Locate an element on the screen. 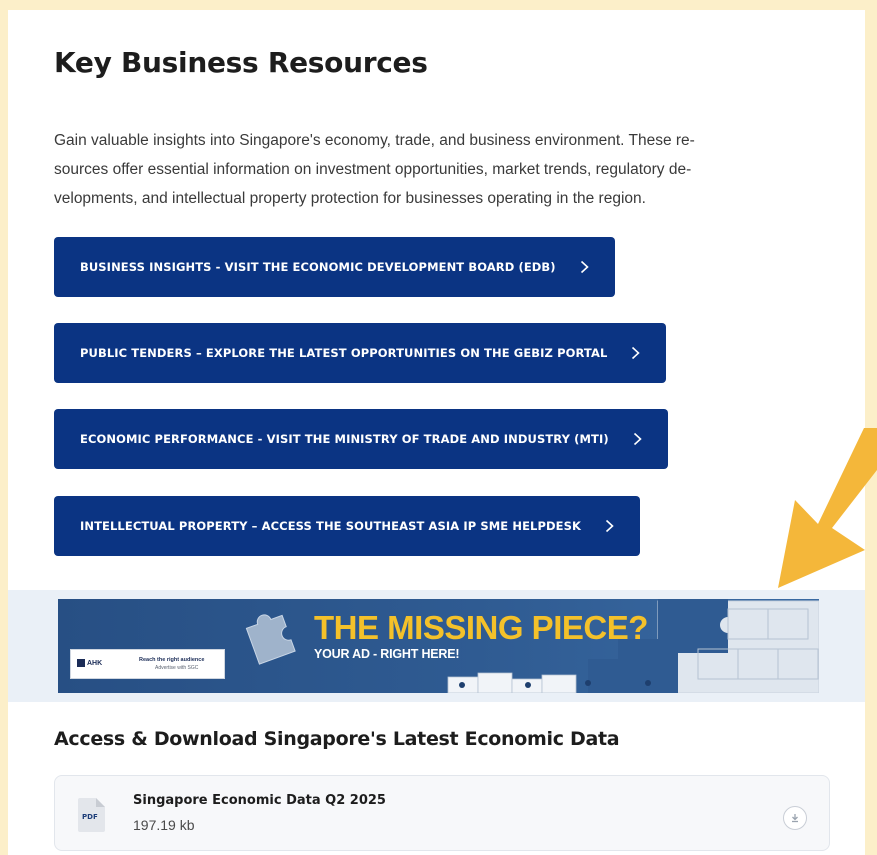 The height and width of the screenshot is (855, 877). ad-card-tagline: Reach the right audience is located at coordinates (172, 660).